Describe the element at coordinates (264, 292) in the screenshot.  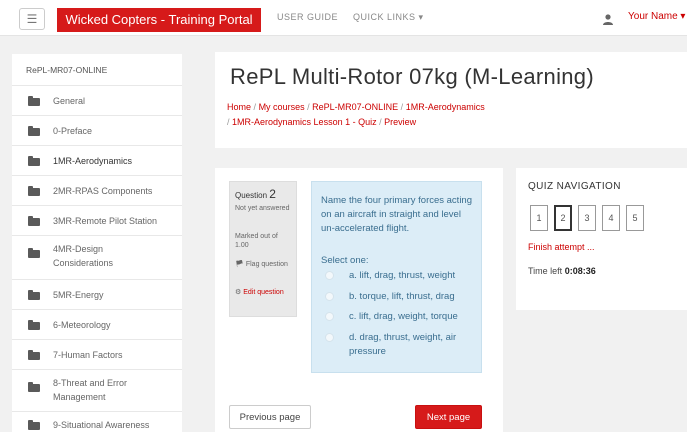
I see `edit-question-link: ⚙ Edit question` at that location.